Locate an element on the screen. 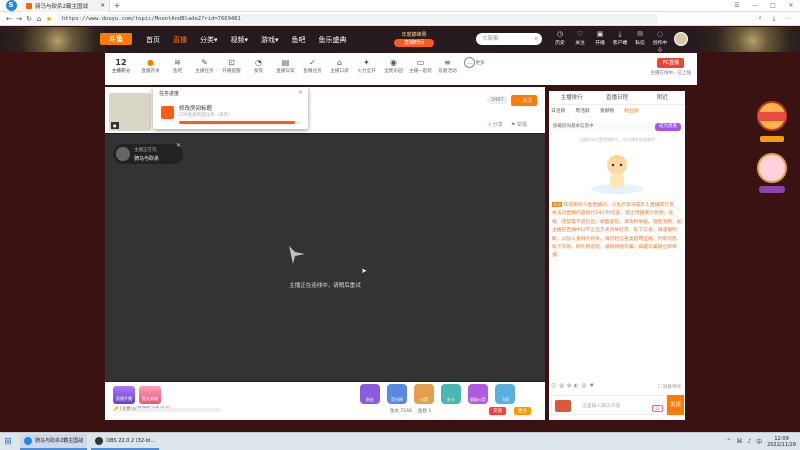  close-window-button: ✕ is located at coordinates (791, 6).